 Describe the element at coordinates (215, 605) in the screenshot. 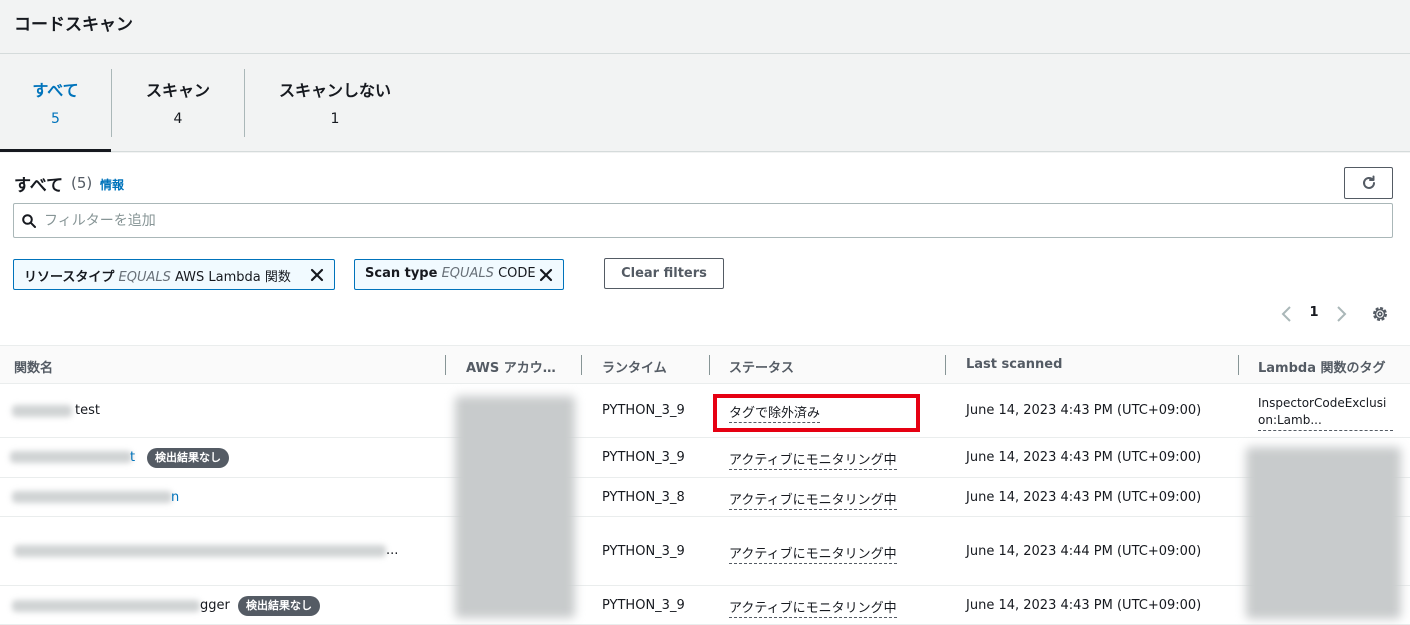

I see `function-name: gger` at that location.